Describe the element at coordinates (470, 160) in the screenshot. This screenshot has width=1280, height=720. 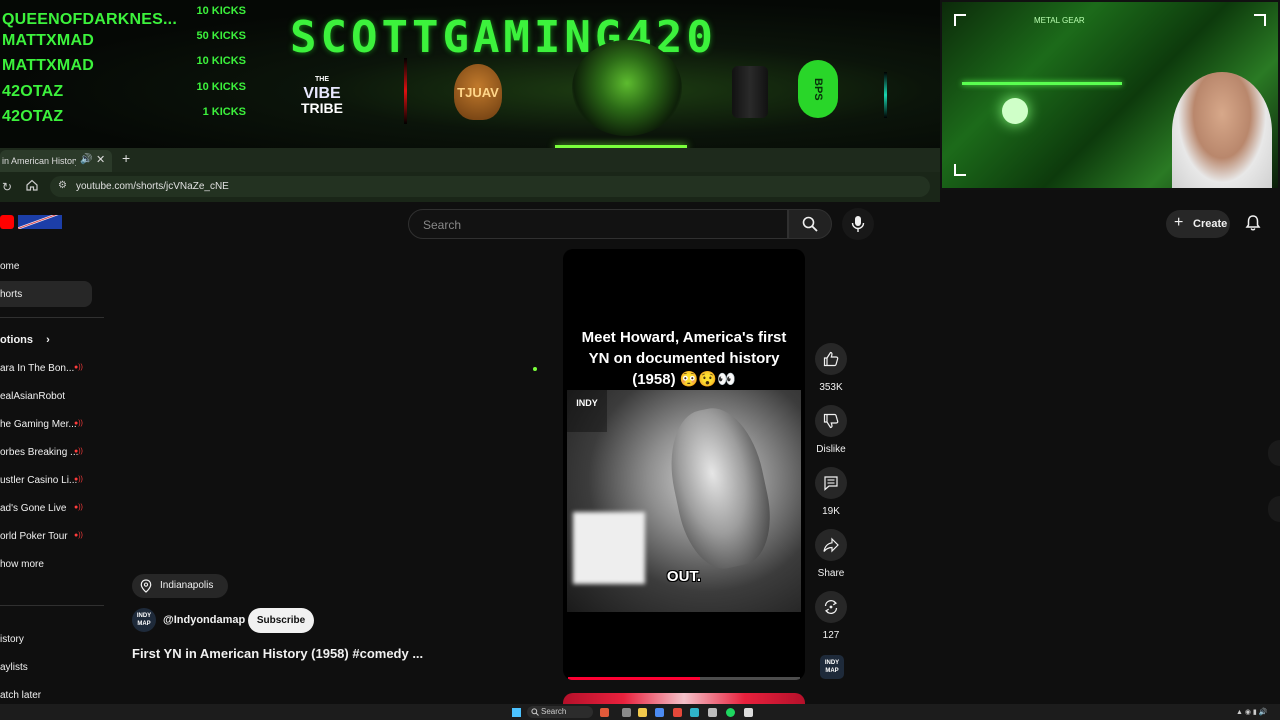
I see `browser-tab-bar: in American History 🔊 ✕ +` at that location.